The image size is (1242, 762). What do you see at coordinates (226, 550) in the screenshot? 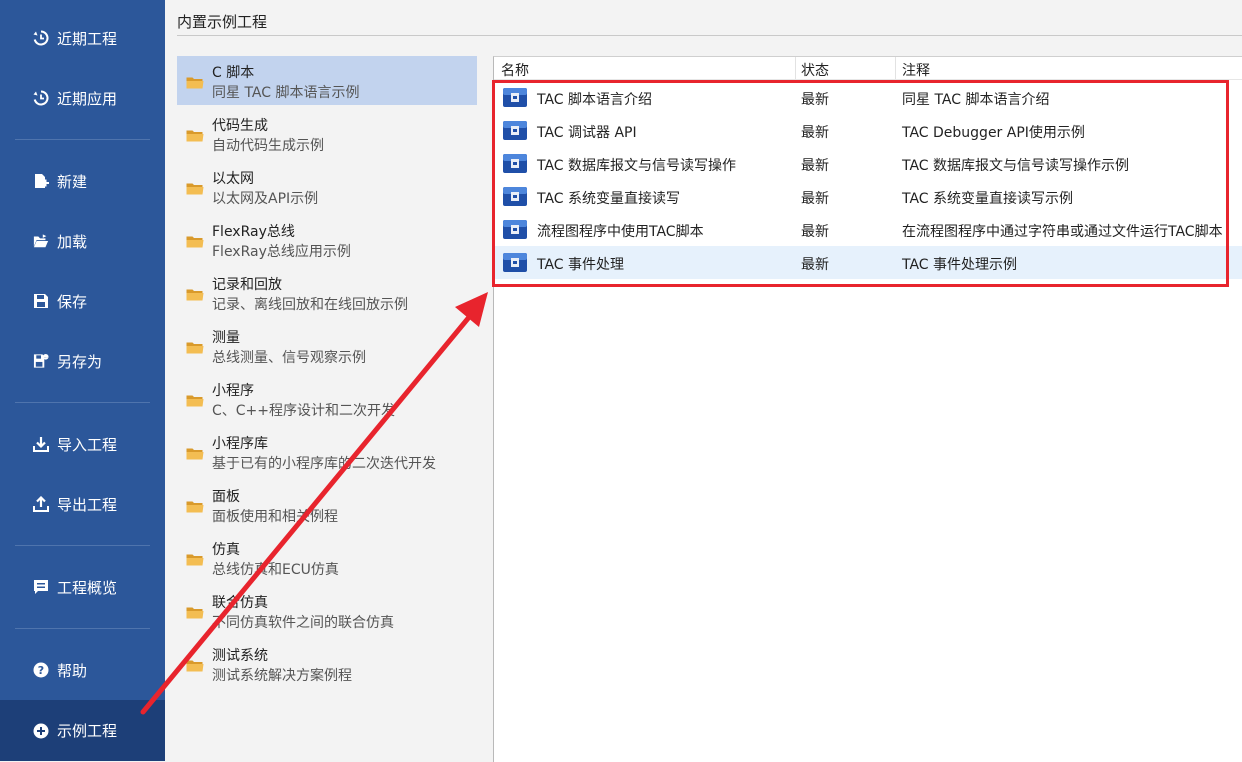
I see `category-title: 仿真` at bounding box center [226, 550].